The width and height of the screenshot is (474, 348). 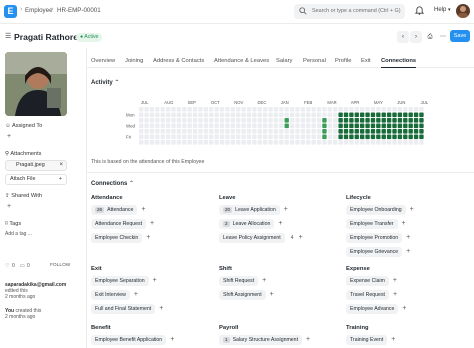 What do you see at coordinates (7, 196) in the screenshot?
I see `share-icon: ⇪` at bounding box center [7, 196].